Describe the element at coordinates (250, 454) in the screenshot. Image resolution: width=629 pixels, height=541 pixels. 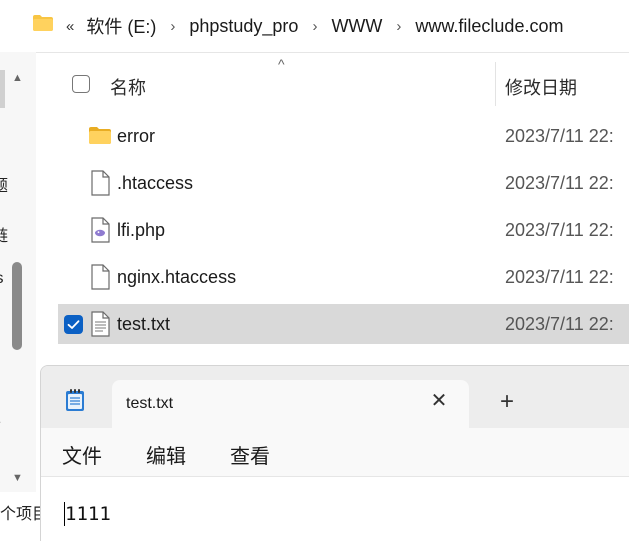
I see `menu-view: 查看` at that location.